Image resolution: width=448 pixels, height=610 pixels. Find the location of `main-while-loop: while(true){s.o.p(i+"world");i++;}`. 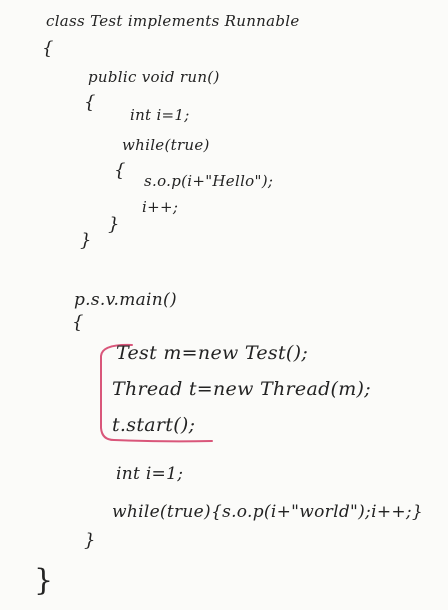

main-while-loop: while(true){s.o.p(i+"world");i++;} is located at coordinates (268, 512).